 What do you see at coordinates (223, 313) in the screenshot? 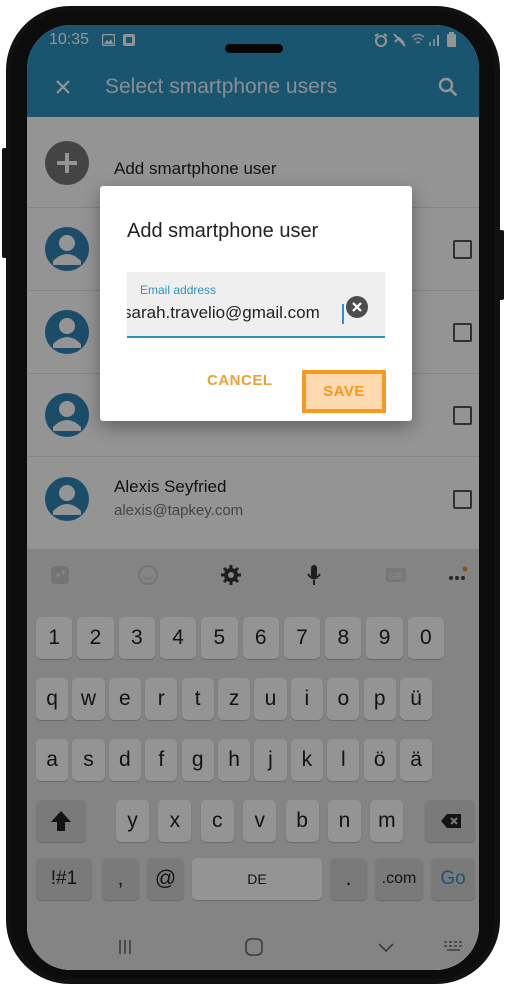
I see `email-input: sarah.travelio@gmail.com` at bounding box center [223, 313].